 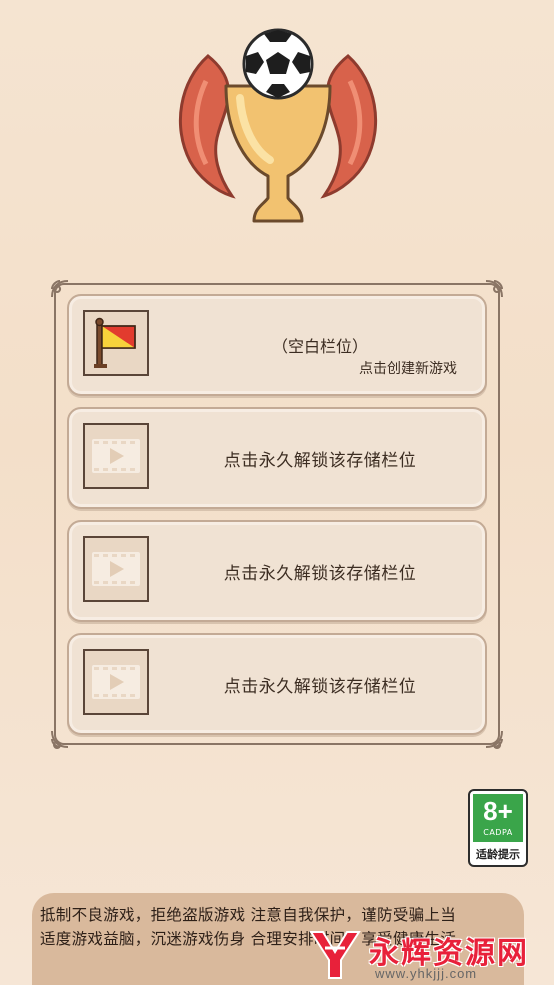 What do you see at coordinates (319, 346) in the screenshot?
I see `slot-title: （空白栏位）` at bounding box center [319, 346].